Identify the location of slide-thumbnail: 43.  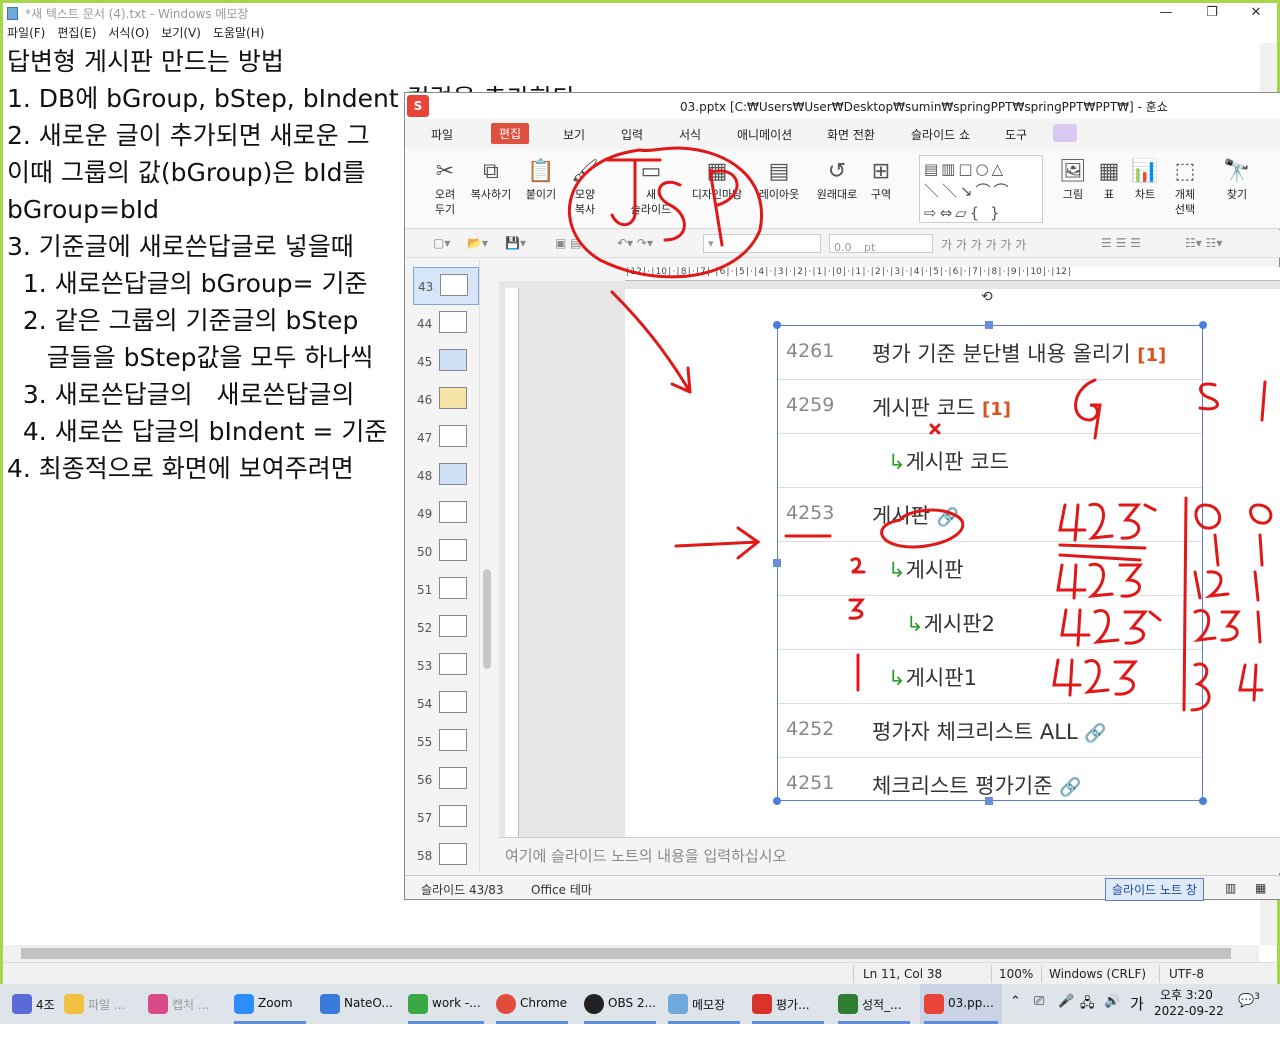
(446, 286).